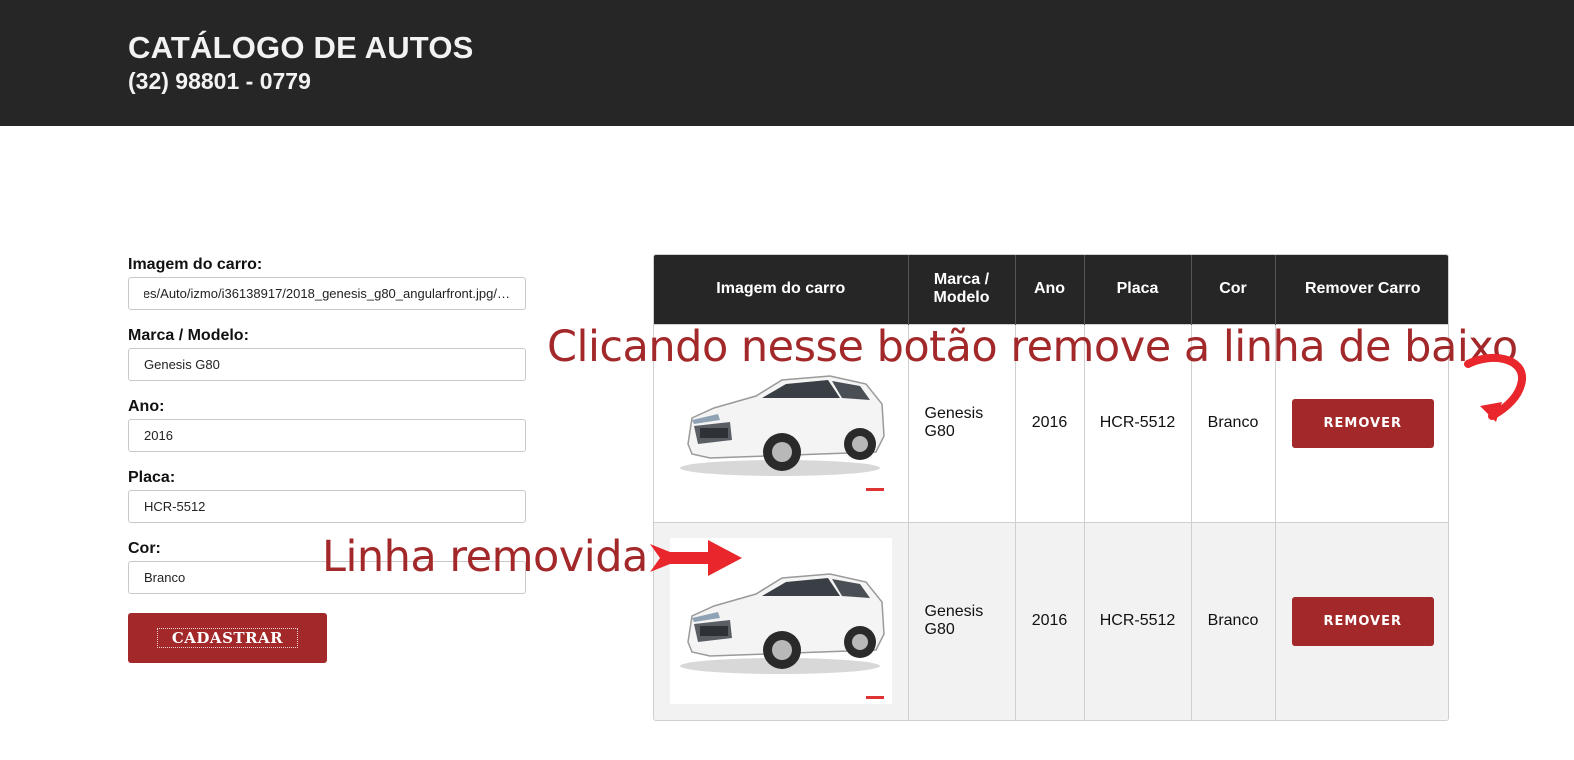  I want to click on remove-cell: REMOVER, so click(1361, 620).